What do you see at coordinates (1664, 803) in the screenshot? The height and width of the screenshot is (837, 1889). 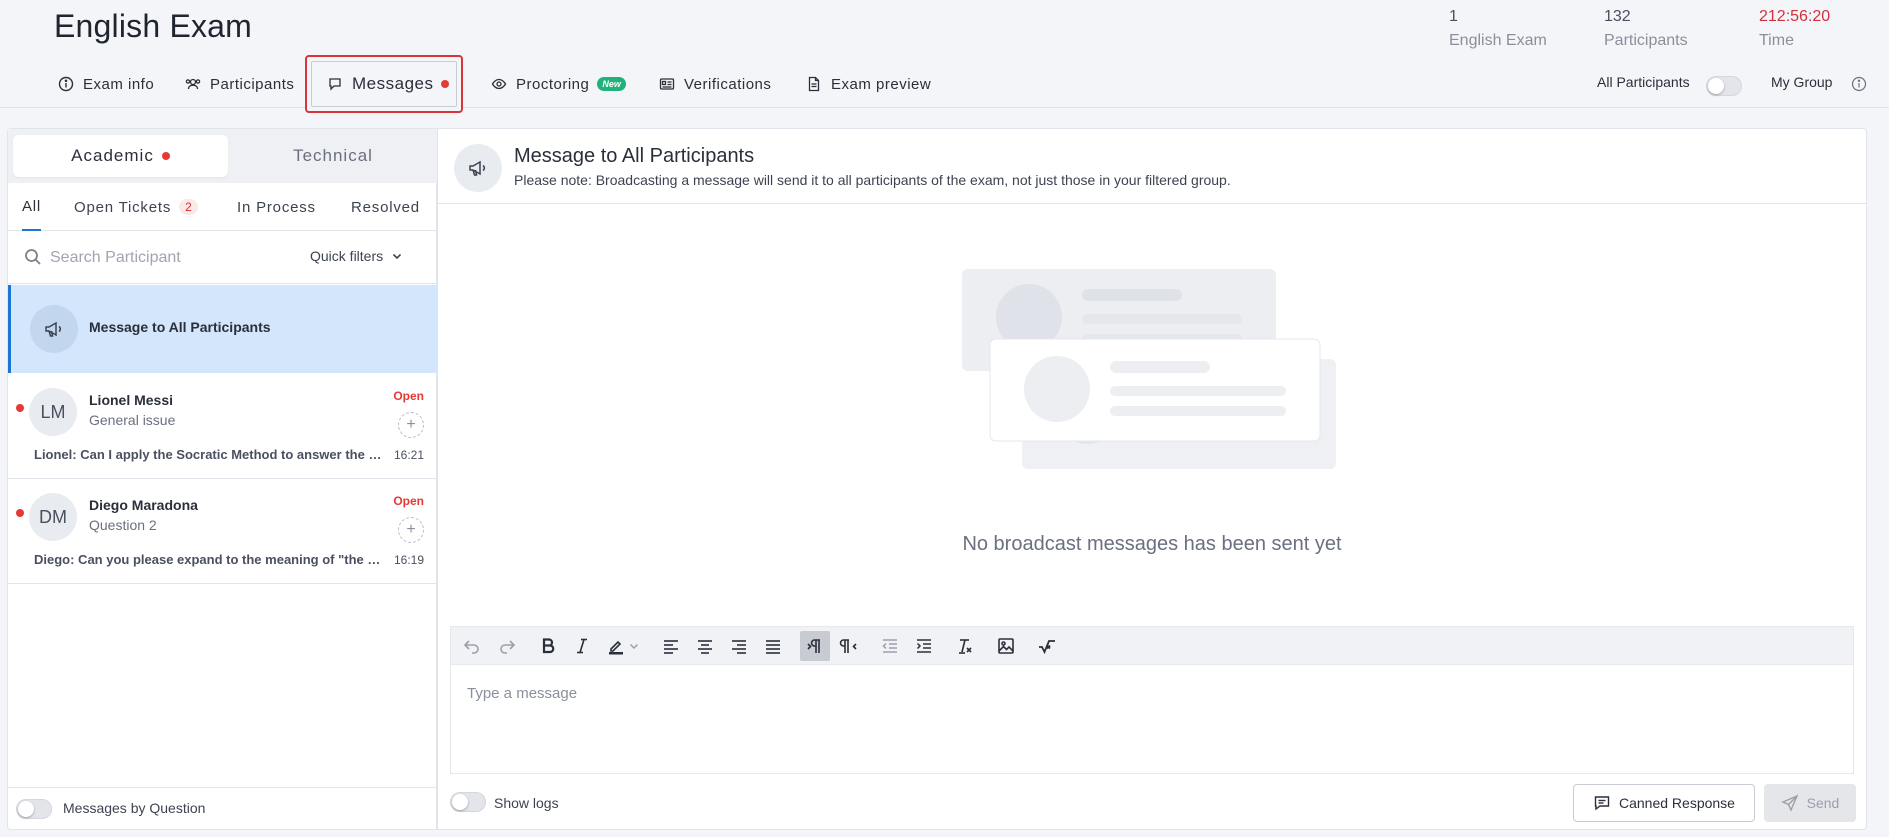 I see `canned-response-button: Canned Response` at bounding box center [1664, 803].